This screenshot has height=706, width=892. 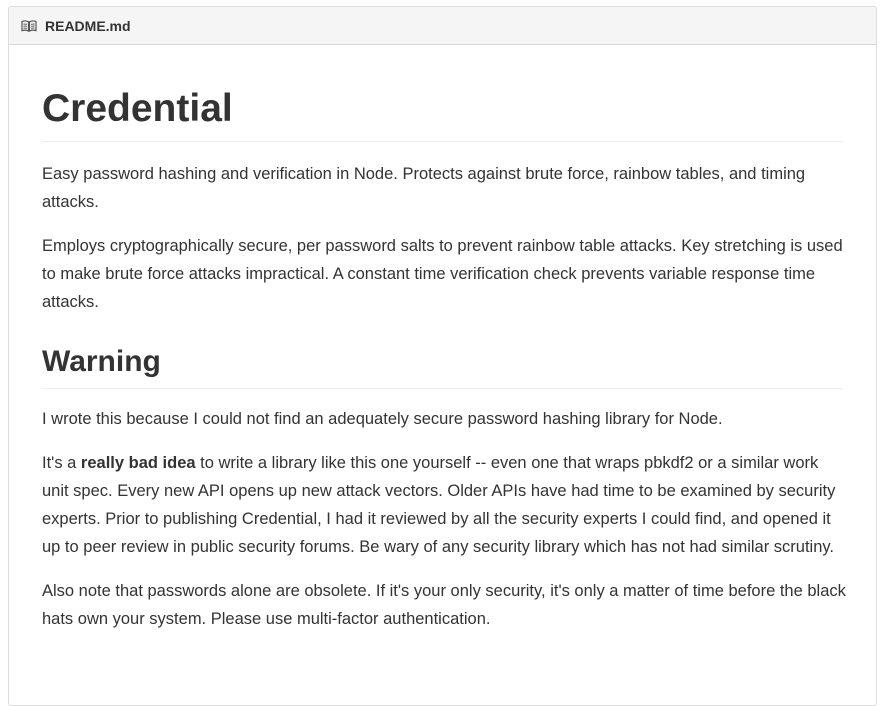 What do you see at coordinates (88, 26) in the screenshot?
I see `readme-filename: README.md` at bounding box center [88, 26].